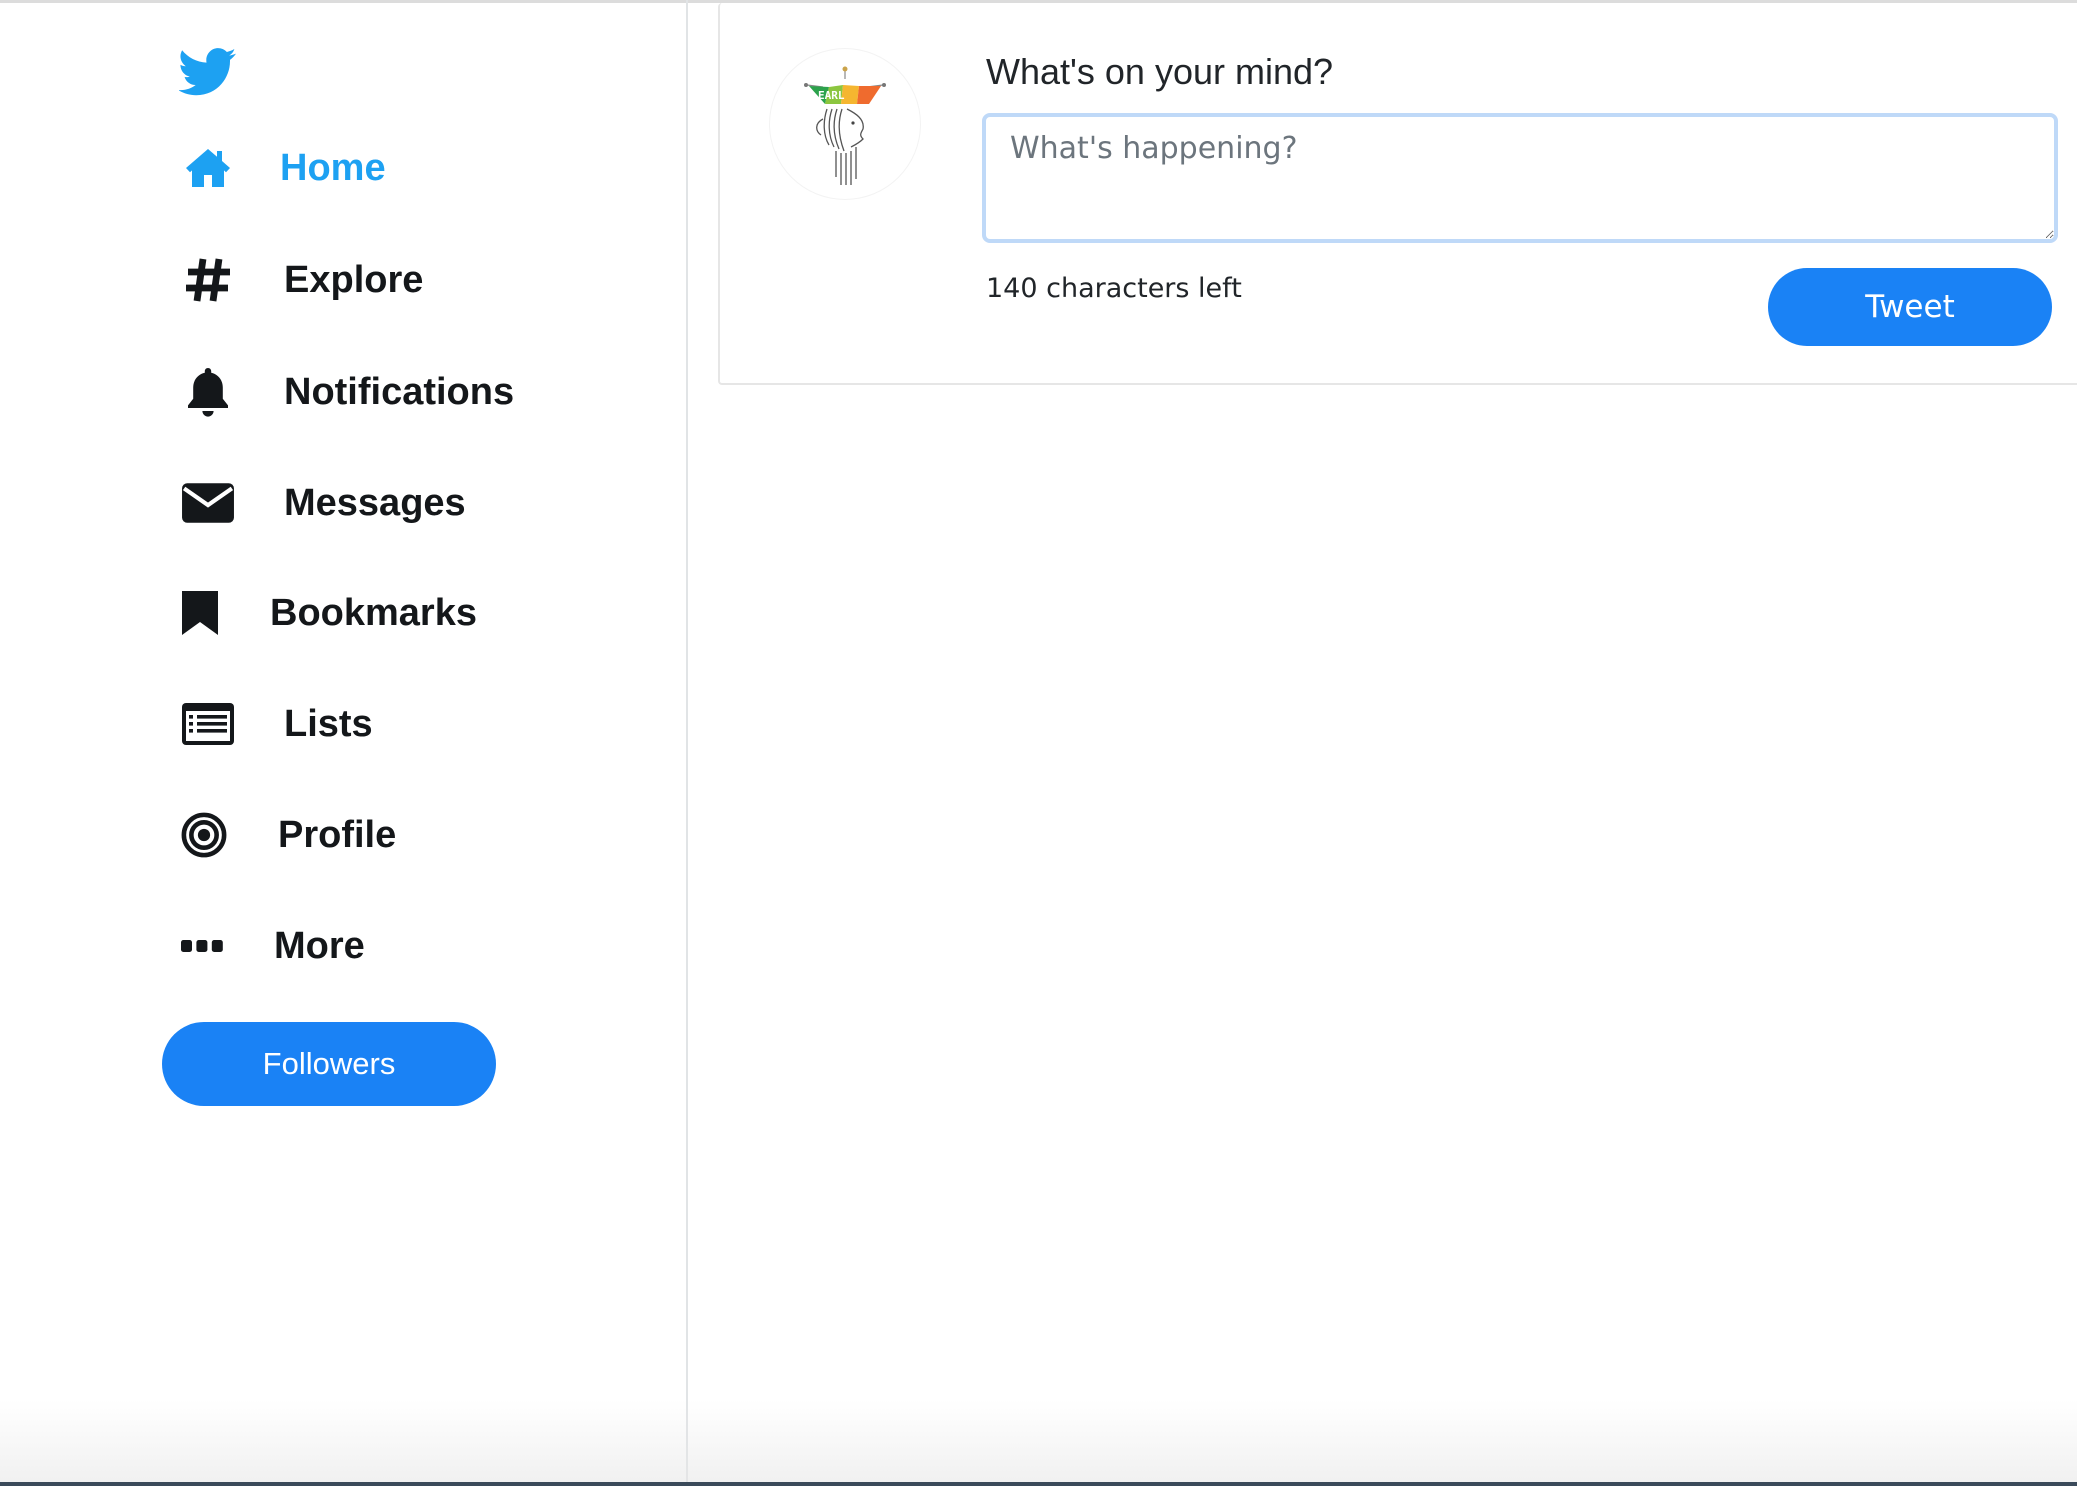 Image resolution: width=2077 pixels, height=1486 pixels. What do you see at coordinates (1114, 288) in the screenshot?
I see `character-counter: 140 characters left` at bounding box center [1114, 288].